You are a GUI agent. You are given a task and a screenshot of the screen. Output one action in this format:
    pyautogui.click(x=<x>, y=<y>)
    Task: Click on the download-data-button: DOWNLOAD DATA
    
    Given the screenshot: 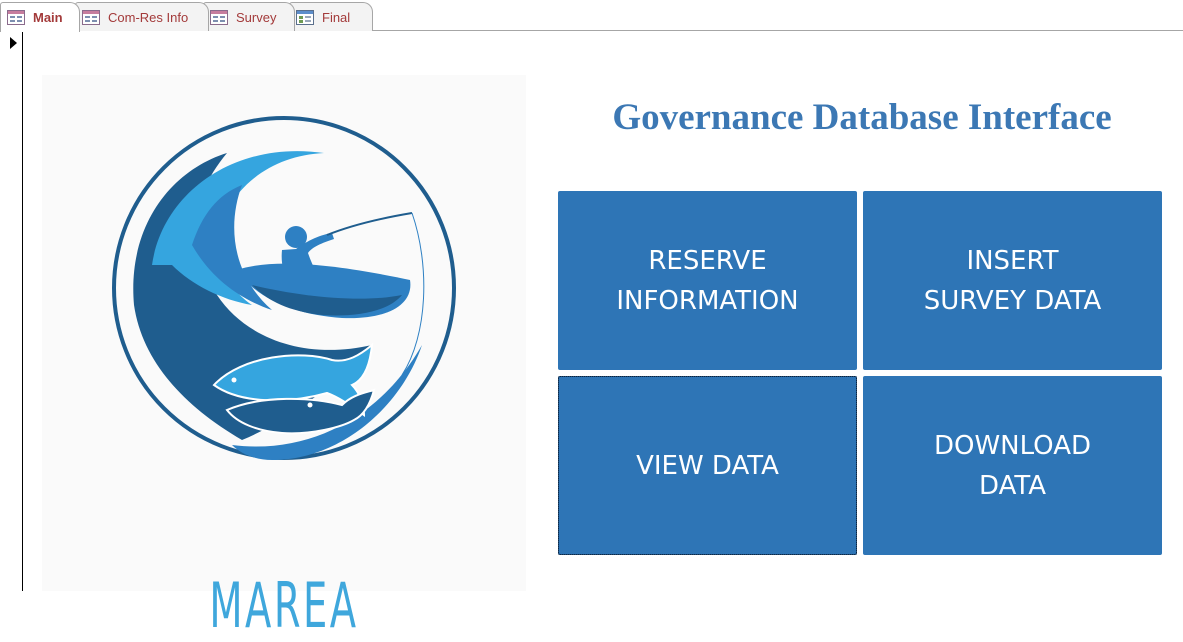 What is the action you would take?
    pyautogui.click(x=1012, y=465)
    